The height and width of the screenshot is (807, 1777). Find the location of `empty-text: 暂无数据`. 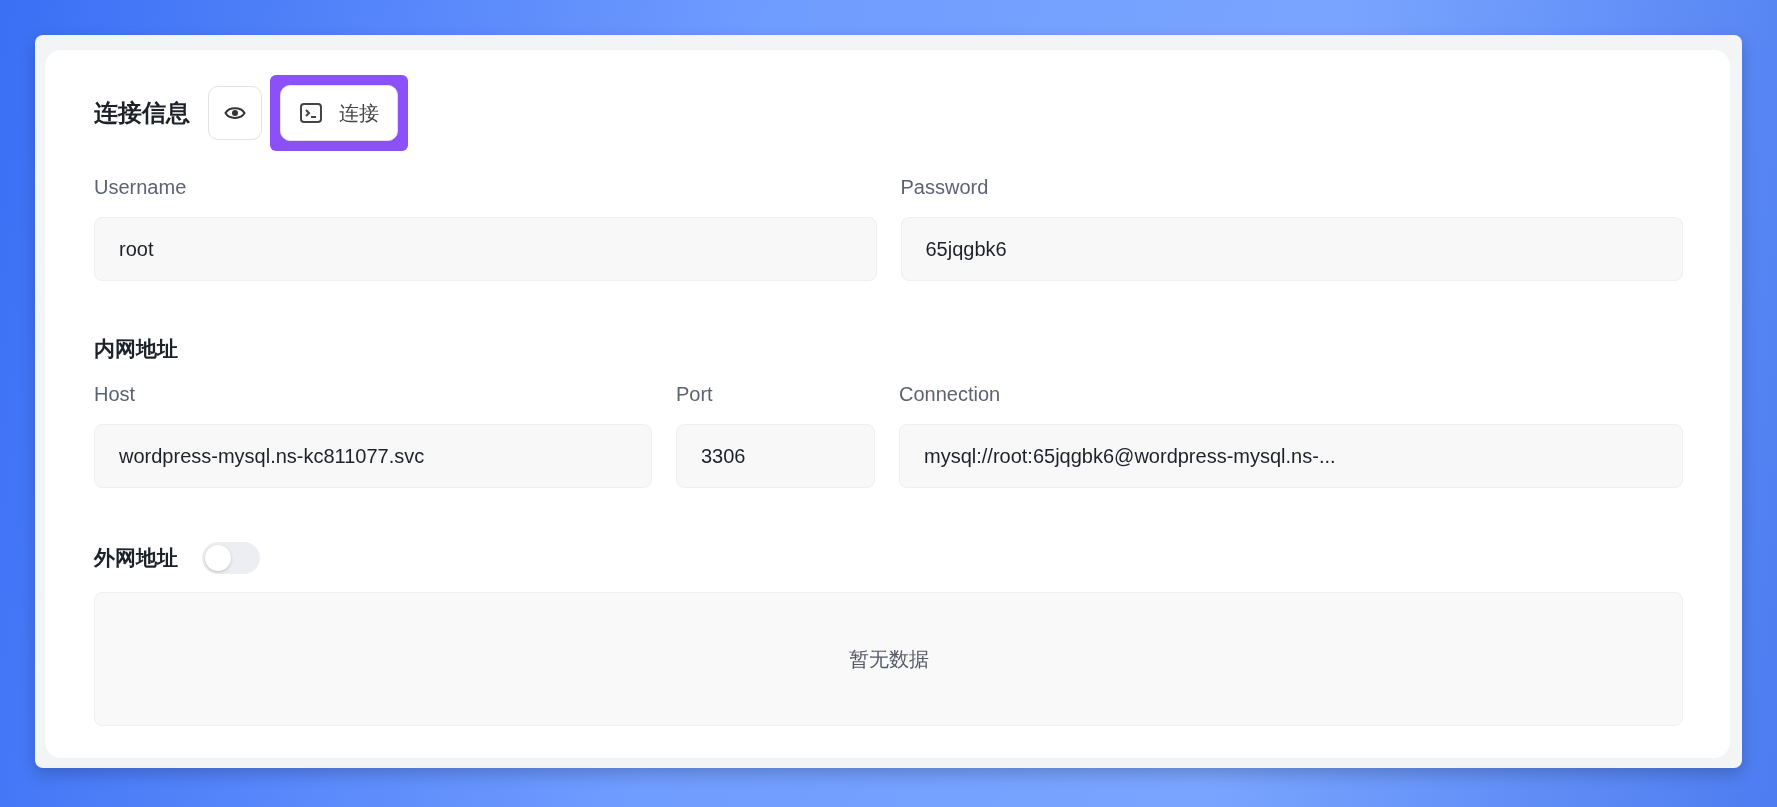

empty-text: 暂无数据 is located at coordinates (888, 659).